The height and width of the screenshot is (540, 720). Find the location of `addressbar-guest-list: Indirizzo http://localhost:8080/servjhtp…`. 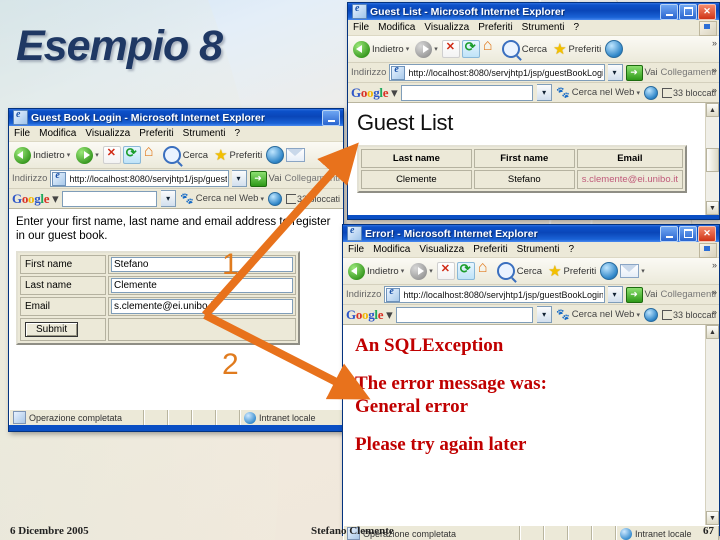

addressbar-guest-list: Indirizzo http://localhost:8080/servjhtp… is located at coordinates (533, 73).